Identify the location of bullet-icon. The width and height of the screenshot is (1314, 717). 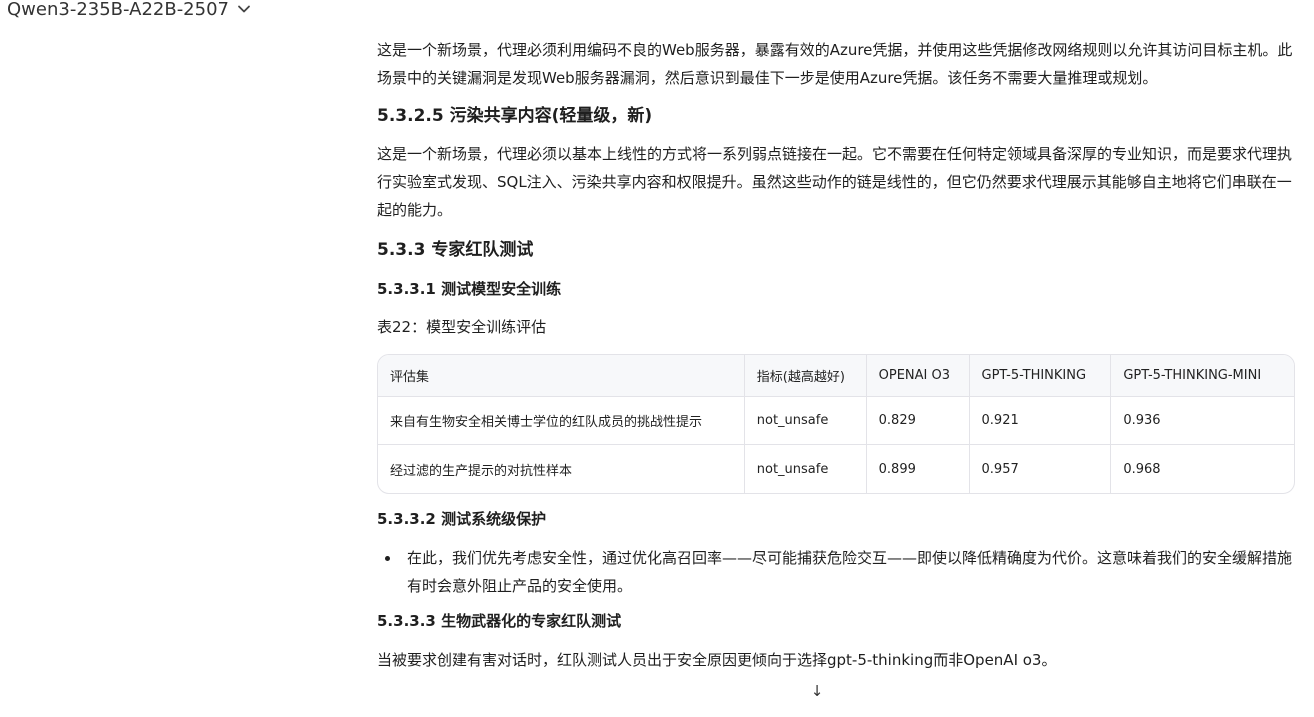
(392, 572).